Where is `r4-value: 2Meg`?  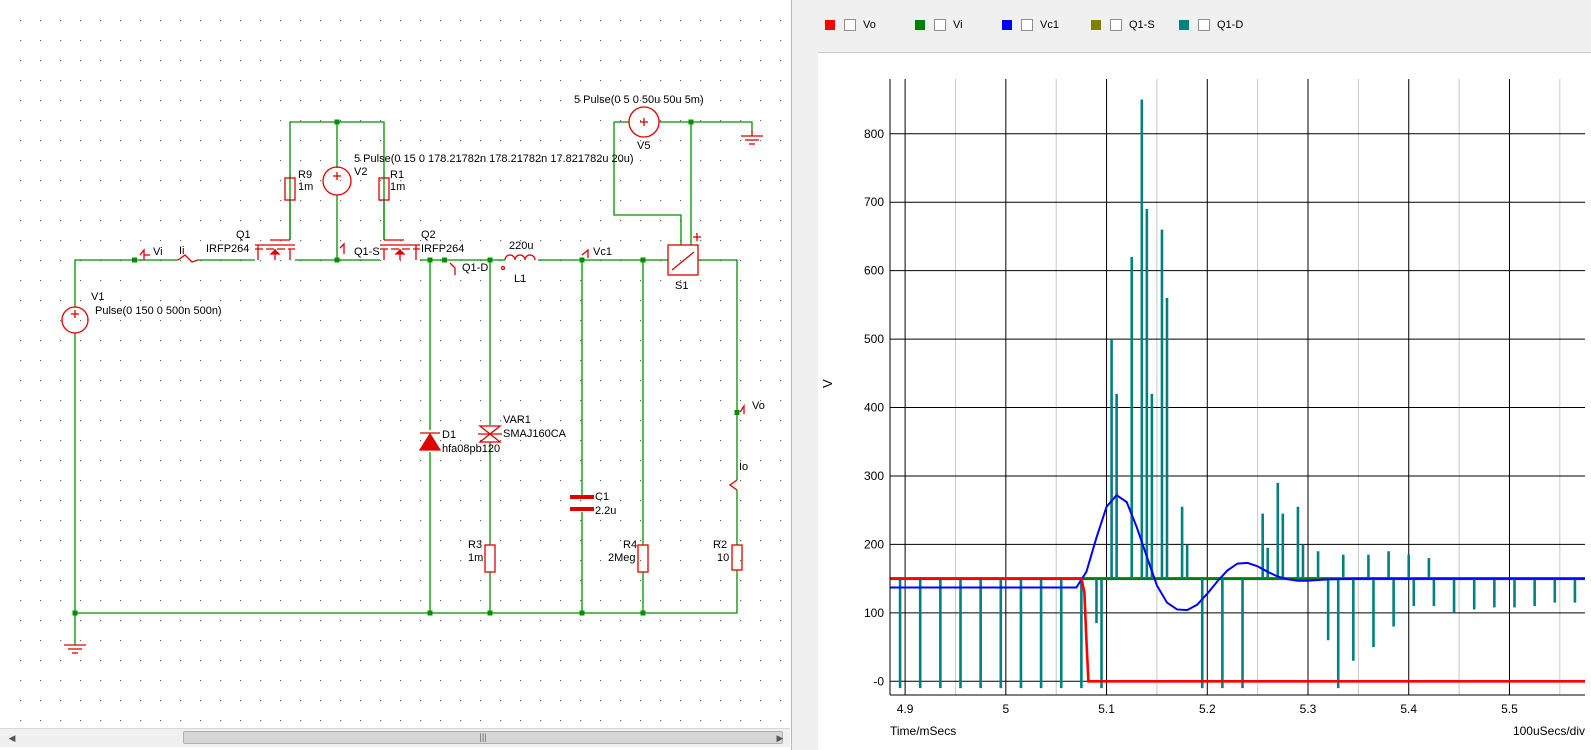
r4-value: 2Meg is located at coordinates (622, 558).